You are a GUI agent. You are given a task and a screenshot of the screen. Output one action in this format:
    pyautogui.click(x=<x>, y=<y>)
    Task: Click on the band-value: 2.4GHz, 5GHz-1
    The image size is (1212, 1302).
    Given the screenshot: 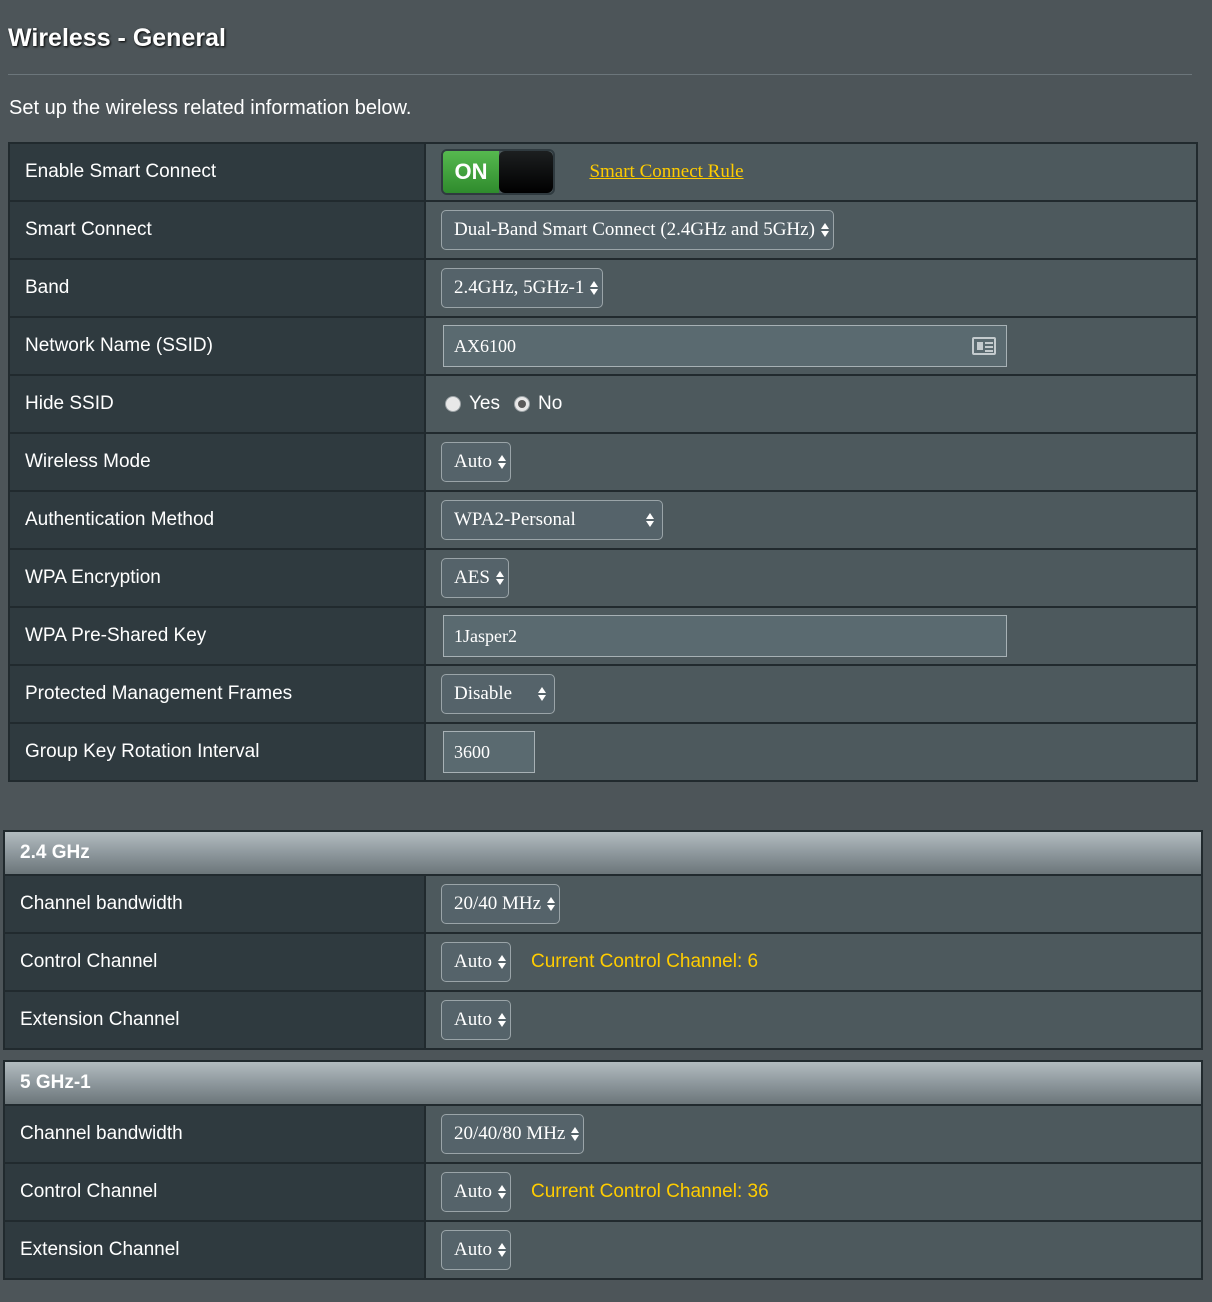 What is the action you would take?
    pyautogui.click(x=519, y=287)
    